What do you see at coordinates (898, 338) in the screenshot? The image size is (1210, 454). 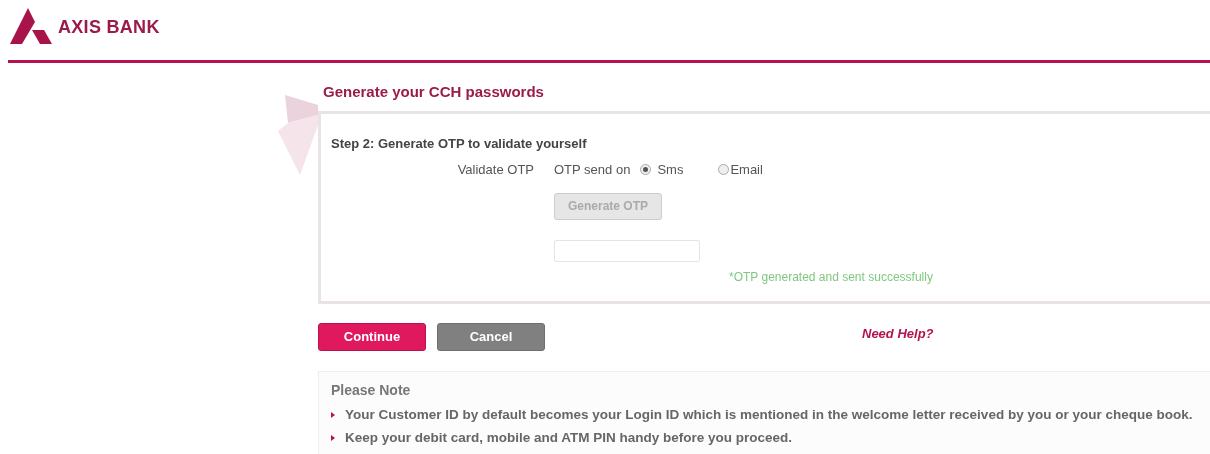 I see `help-link: Need Help?` at bounding box center [898, 338].